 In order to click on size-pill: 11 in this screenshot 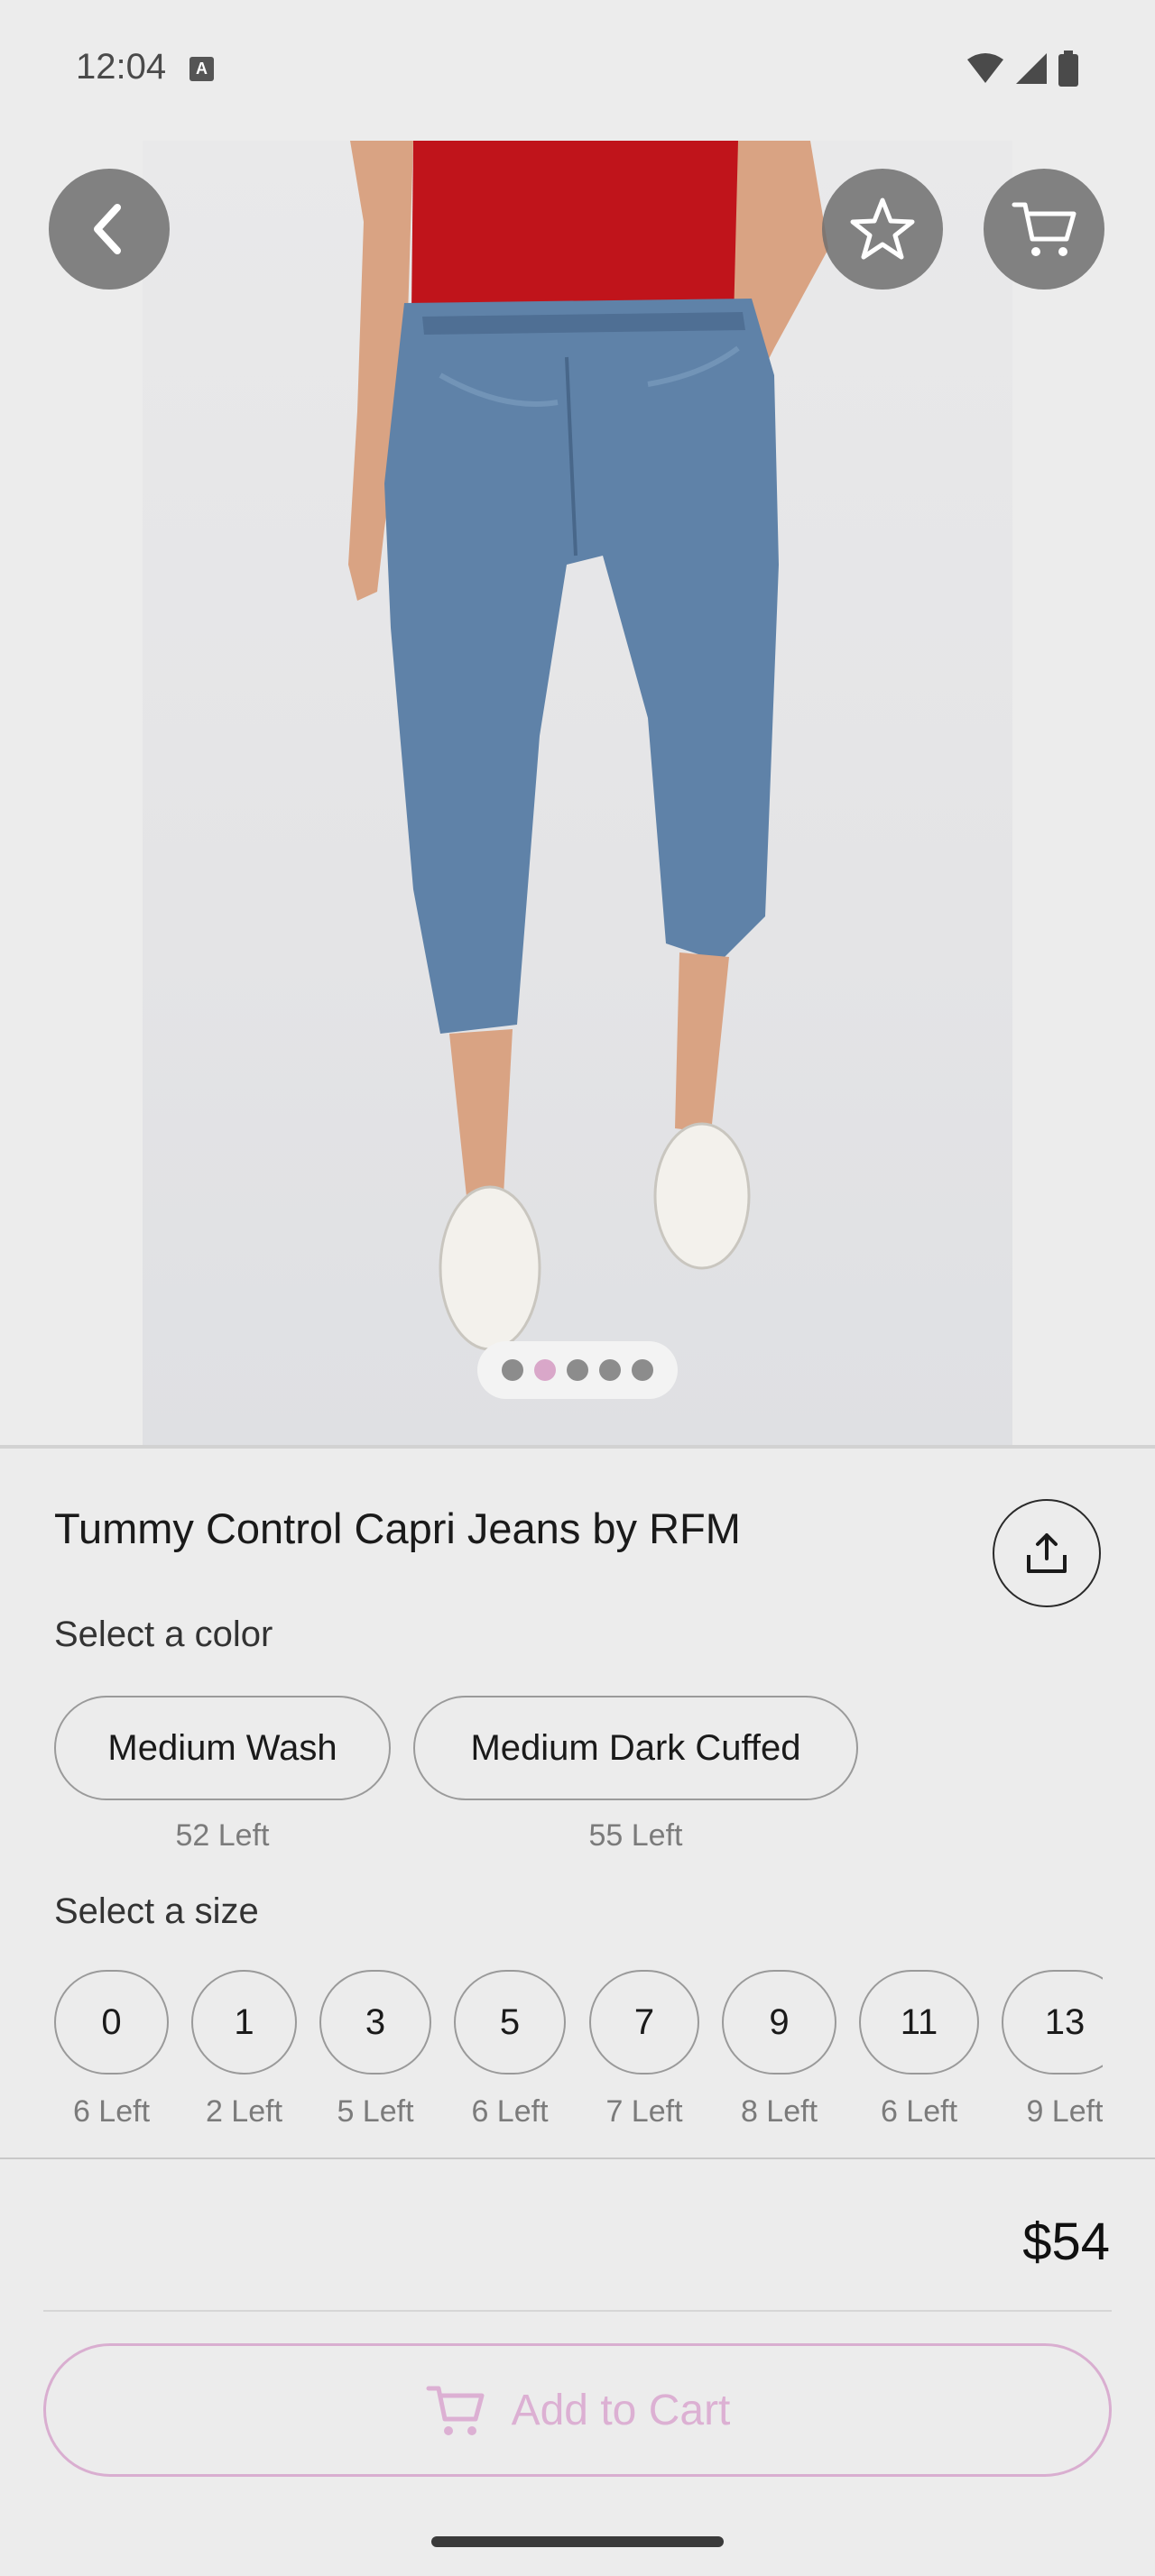, I will do `click(919, 2022)`.